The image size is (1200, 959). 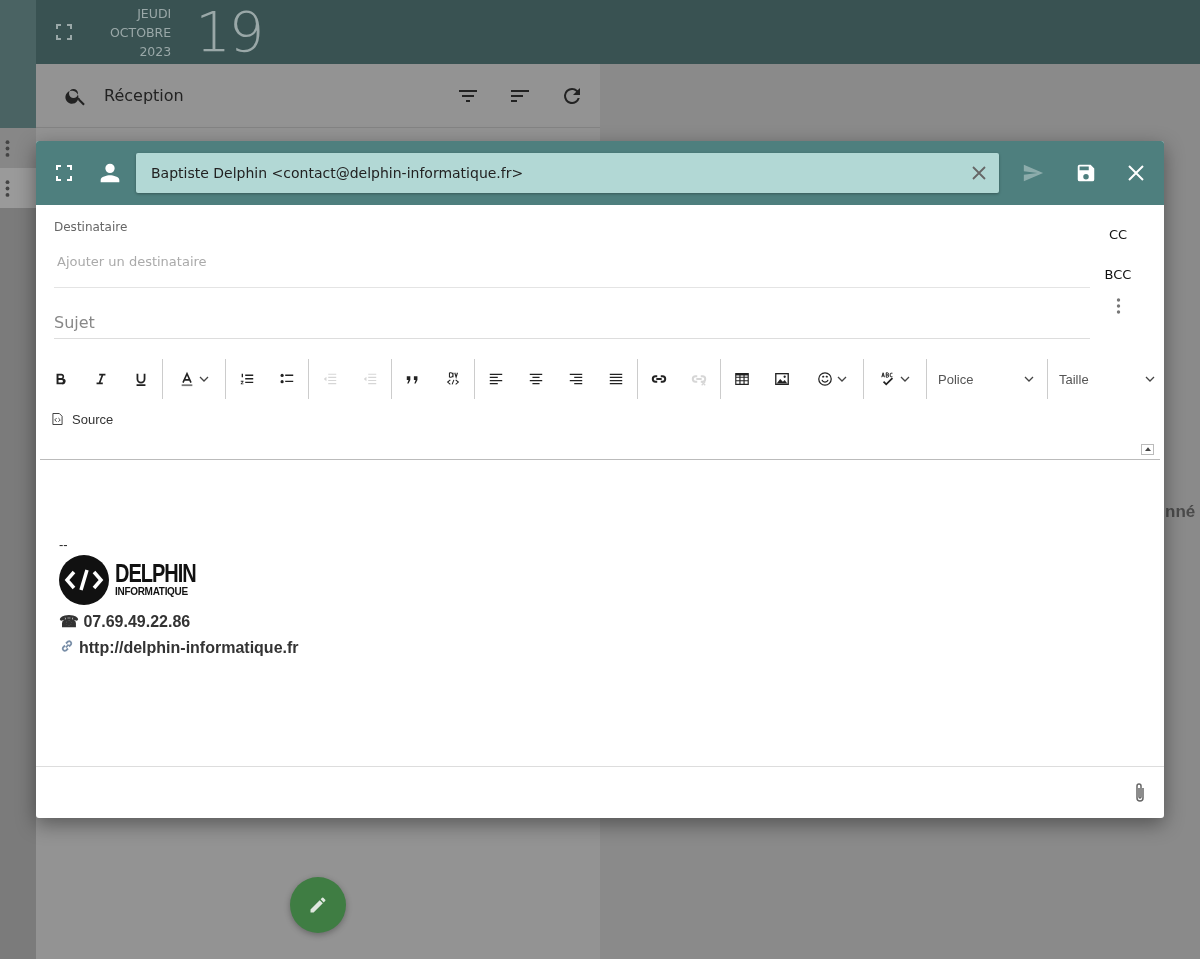 I want to click on table-icon, so click(x=742, y=379).